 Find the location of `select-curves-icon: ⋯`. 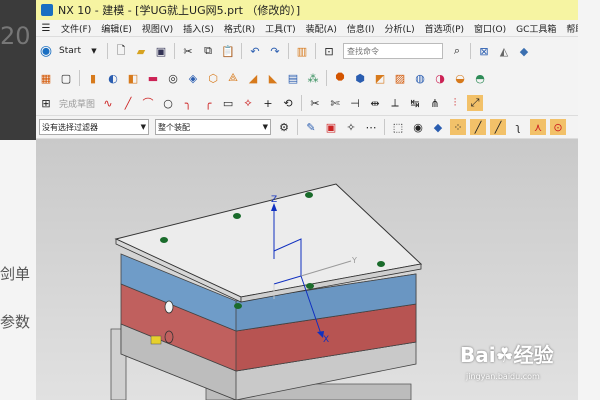

select-curves-icon: ⋯ is located at coordinates (371, 127).